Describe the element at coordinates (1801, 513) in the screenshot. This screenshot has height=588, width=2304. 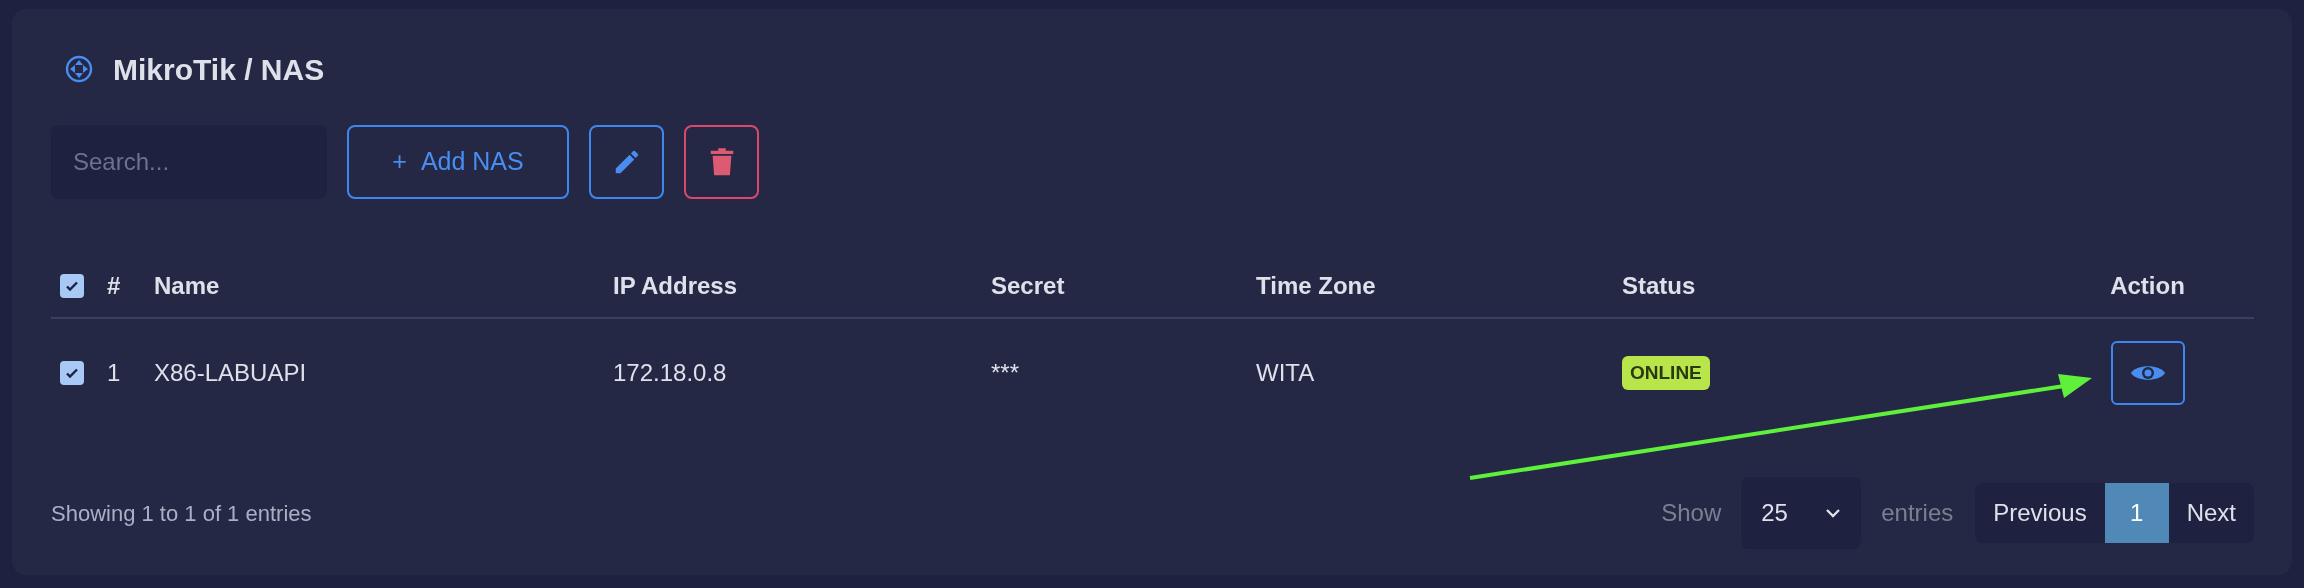
I see `page-size-select: 25` at that location.